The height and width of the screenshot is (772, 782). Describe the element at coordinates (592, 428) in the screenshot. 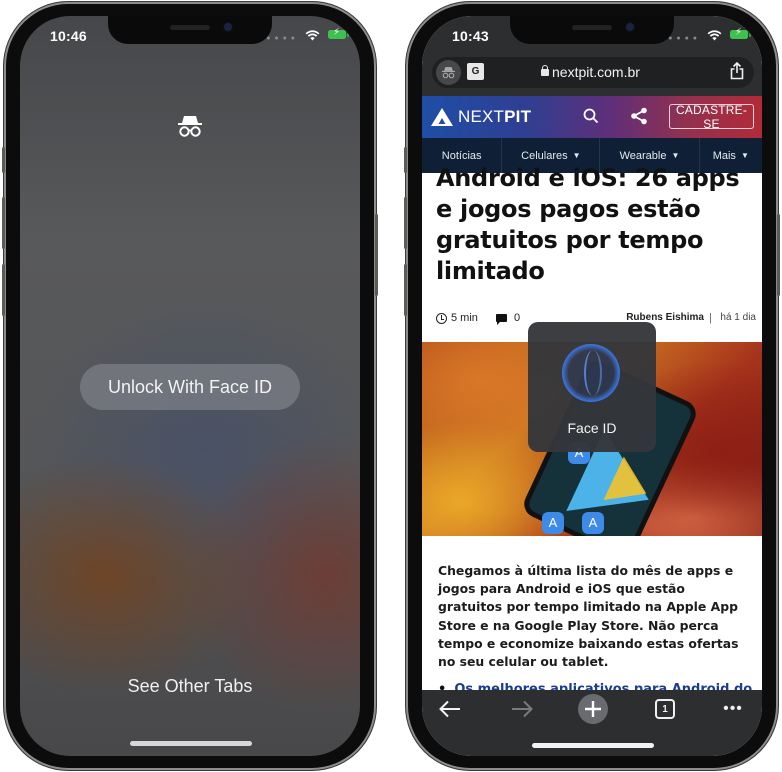

I see `face-id-label: Face ID` at that location.